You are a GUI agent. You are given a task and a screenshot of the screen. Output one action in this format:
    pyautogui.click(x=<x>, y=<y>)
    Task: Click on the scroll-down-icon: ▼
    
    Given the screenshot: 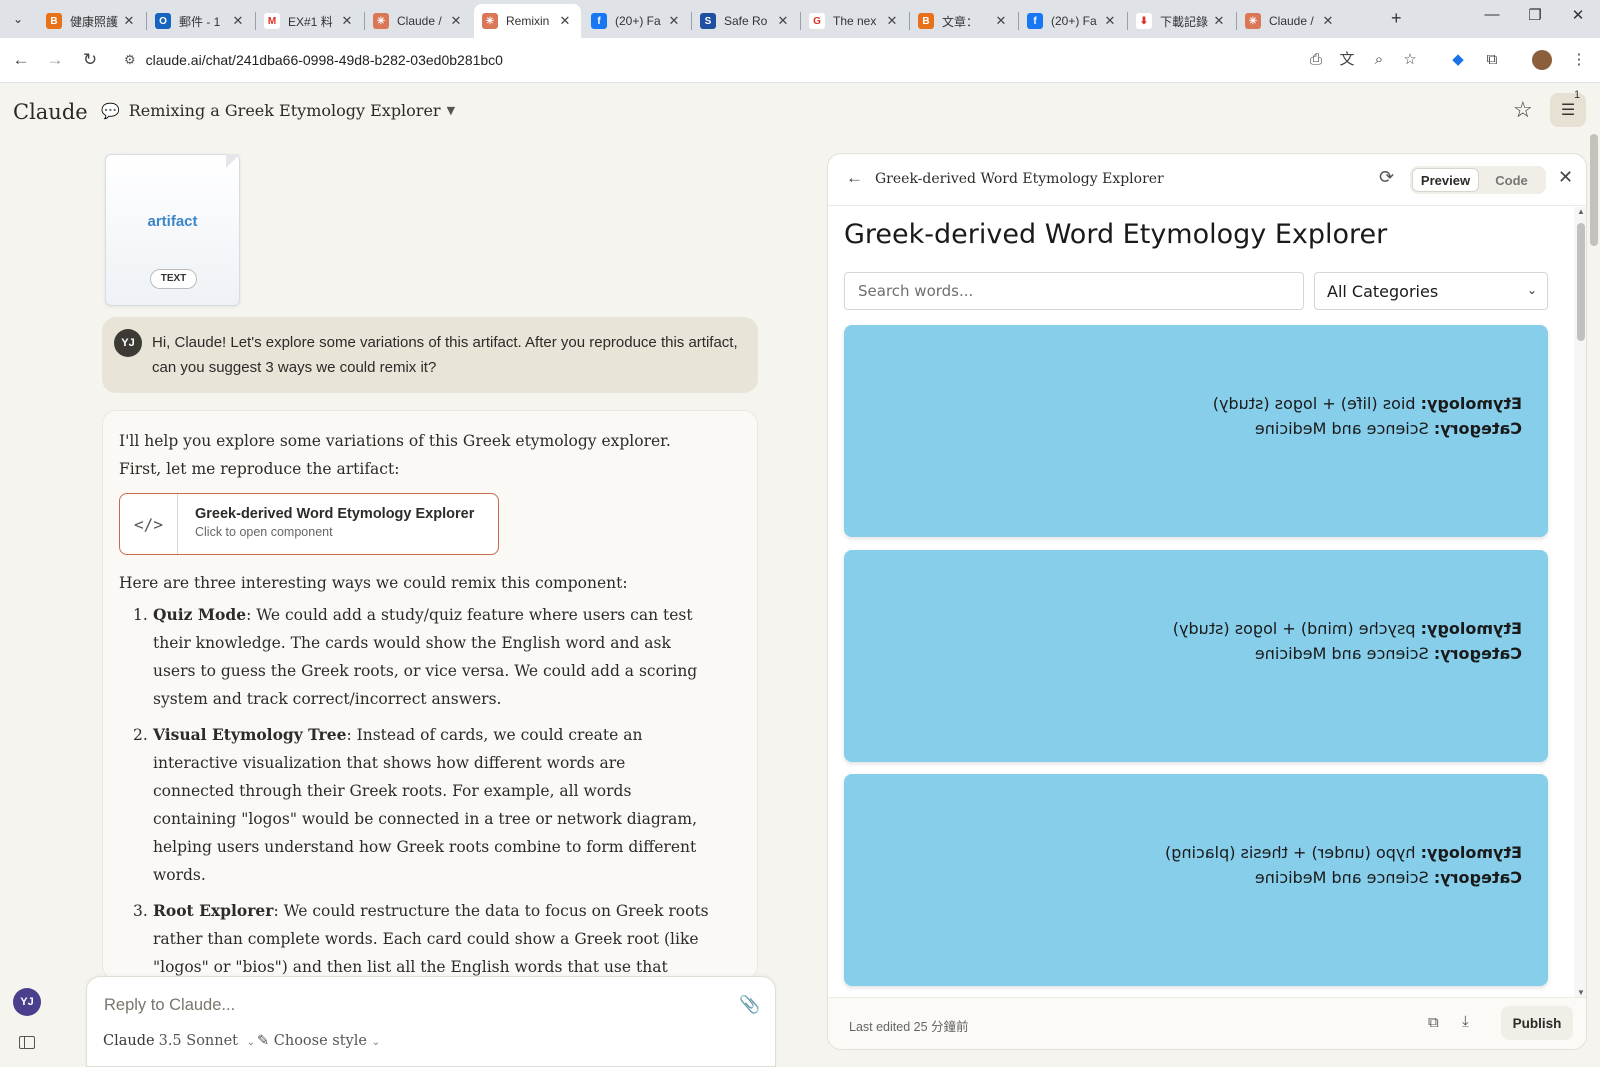 What is the action you would take?
    pyautogui.click(x=1581, y=992)
    